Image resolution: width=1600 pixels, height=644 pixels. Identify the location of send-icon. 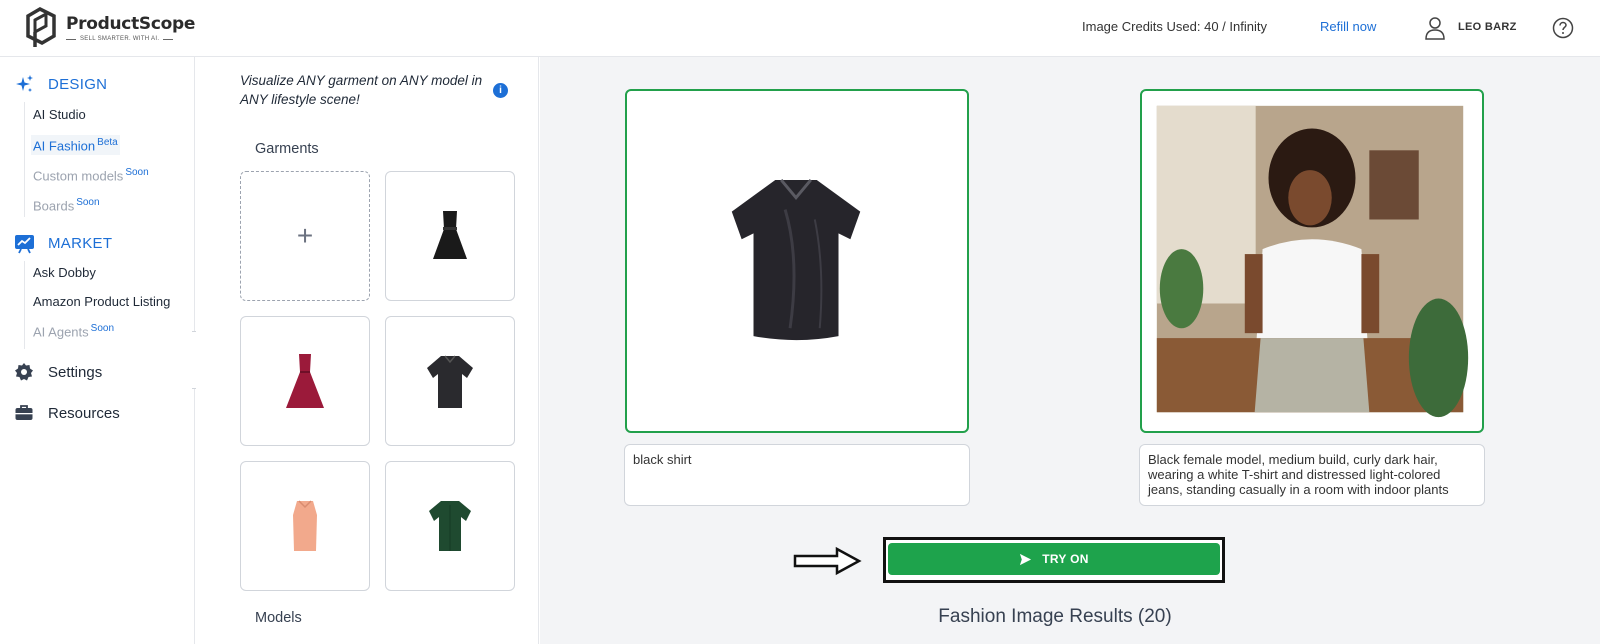
(1026, 559).